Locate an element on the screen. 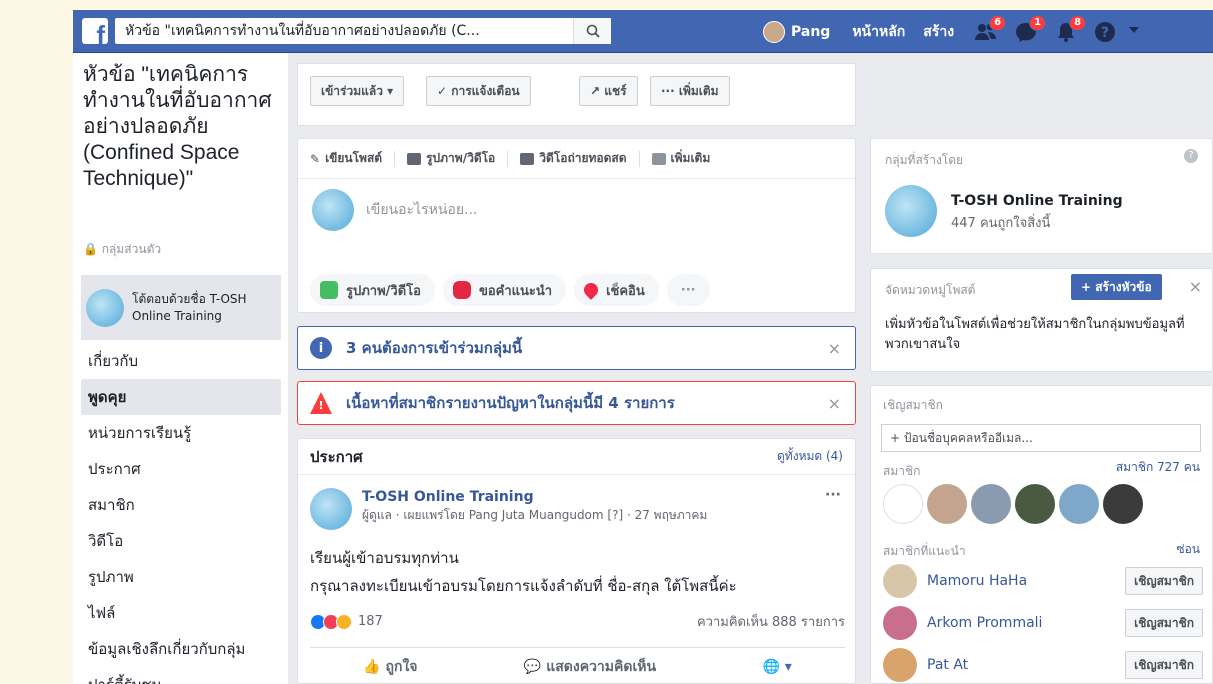 The height and width of the screenshot is (684, 1213). user-name: Pang is located at coordinates (811, 31).